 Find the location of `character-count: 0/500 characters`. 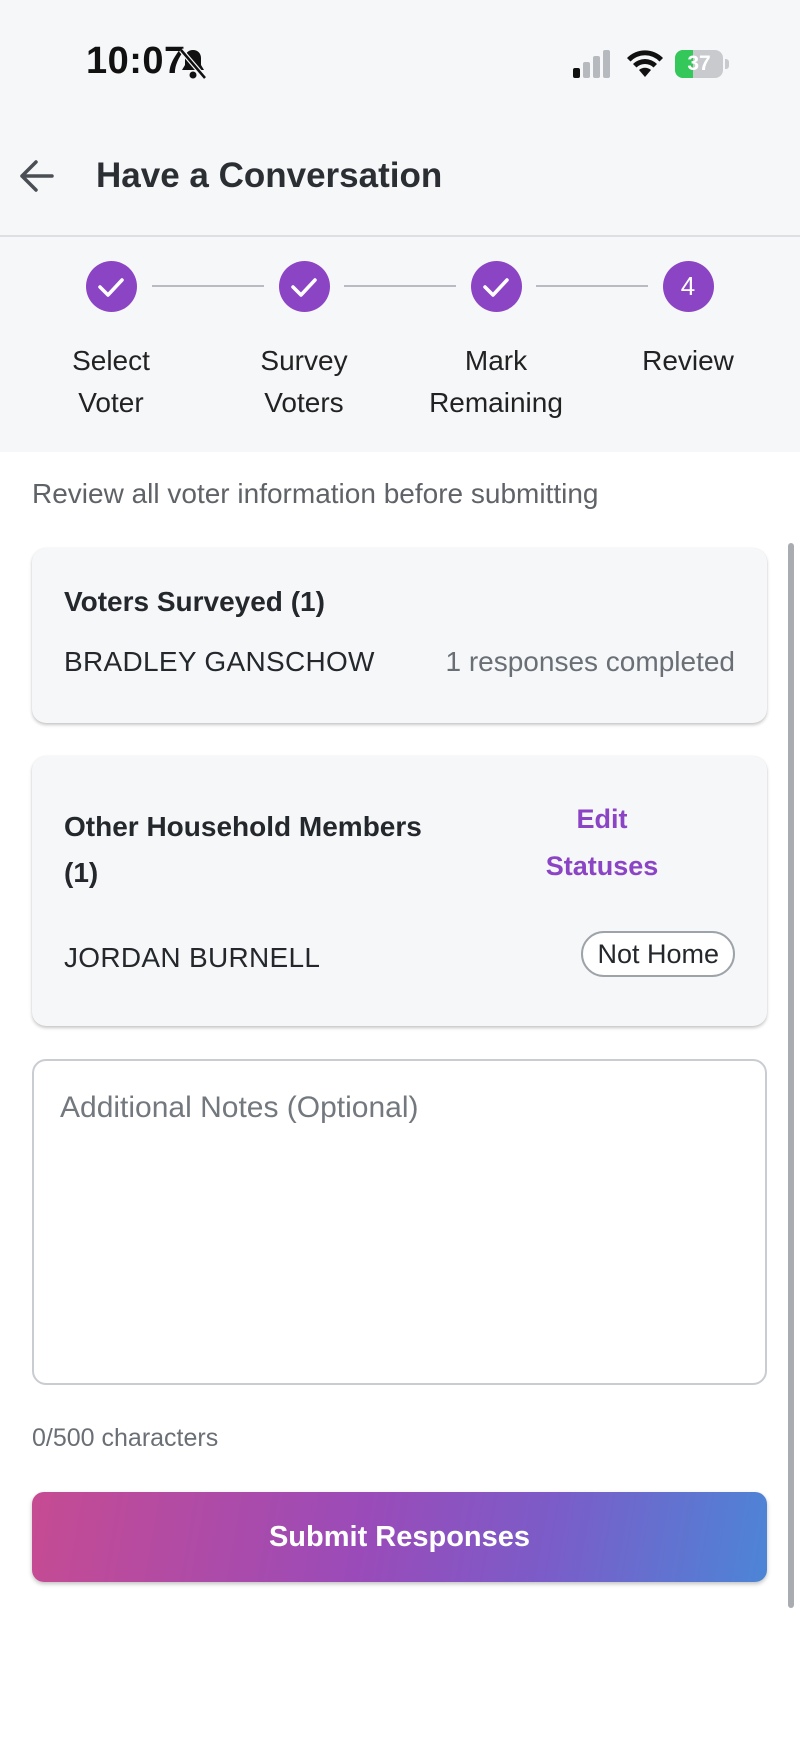

character-count: 0/500 characters is located at coordinates (125, 1438).